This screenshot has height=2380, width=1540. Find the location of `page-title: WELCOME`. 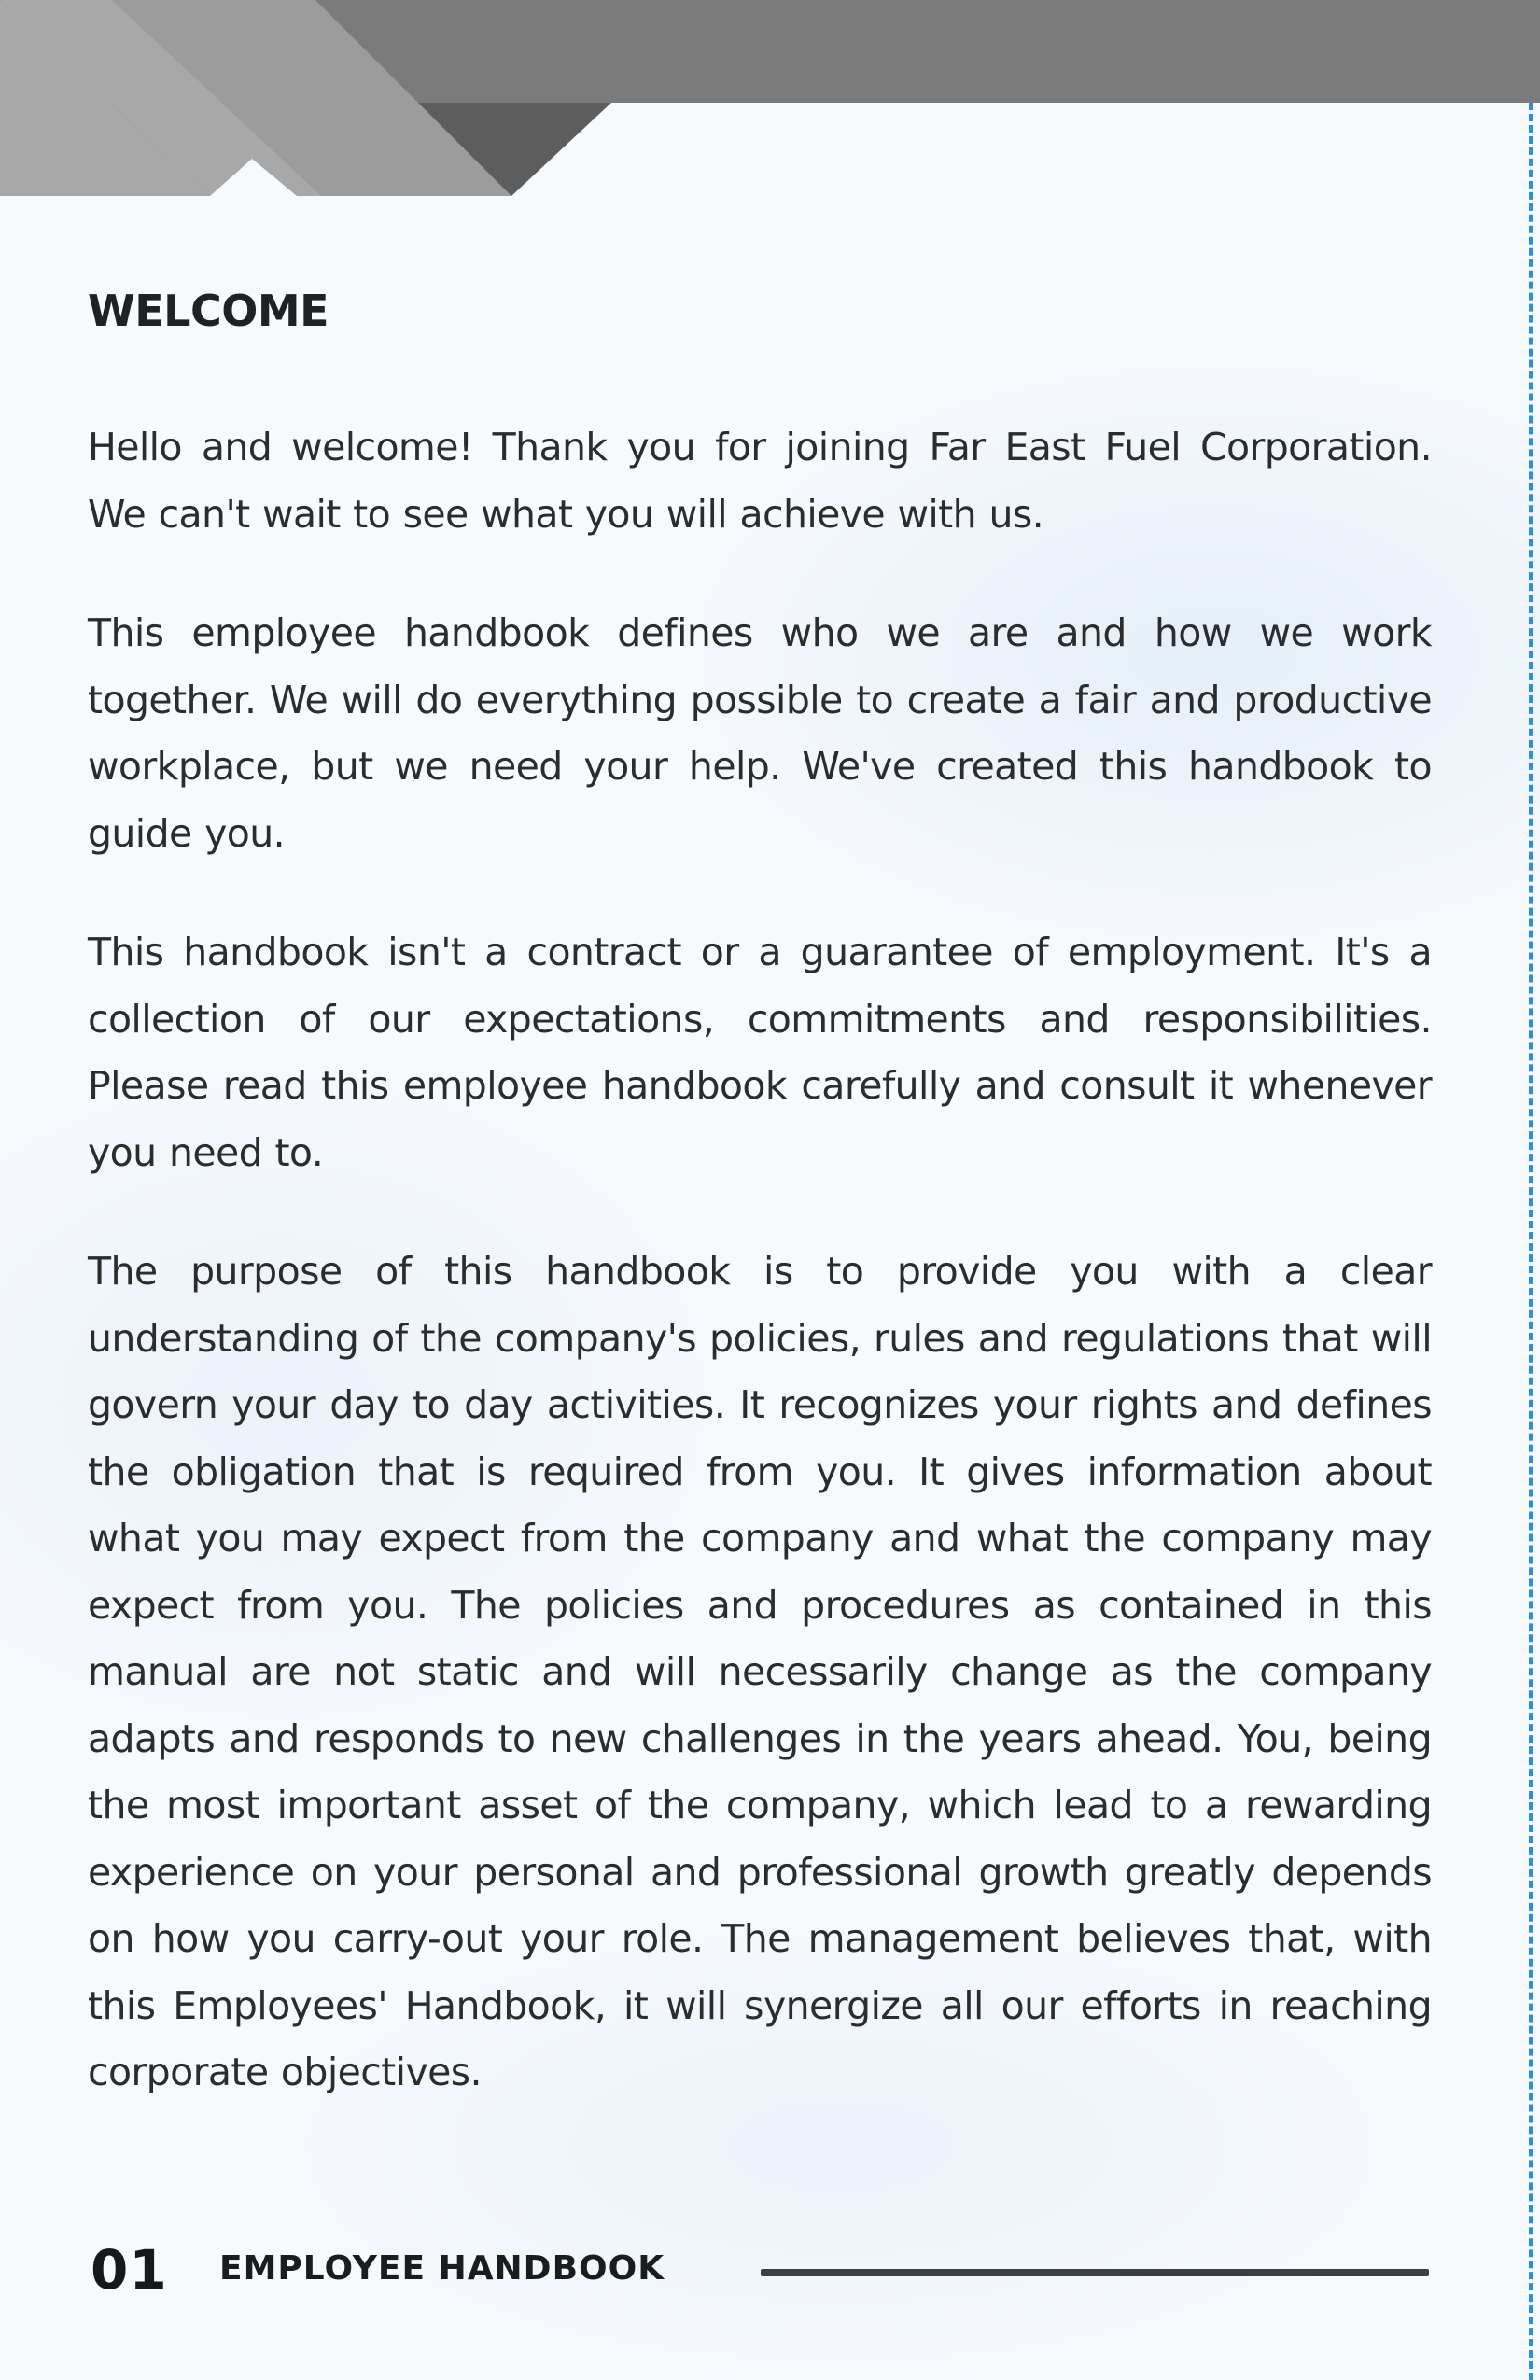

page-title: WELCOME is located at coordinates (208, 311).